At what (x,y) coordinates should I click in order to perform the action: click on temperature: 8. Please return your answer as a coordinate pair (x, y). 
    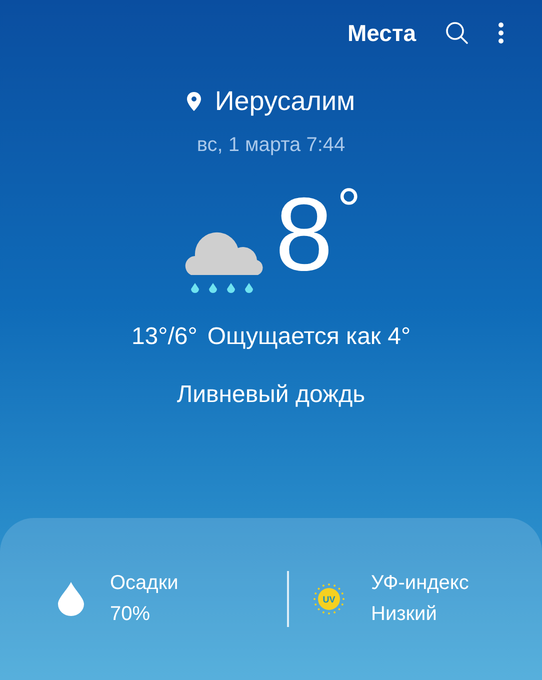
    Looking at the image, I should click on (304, 235).